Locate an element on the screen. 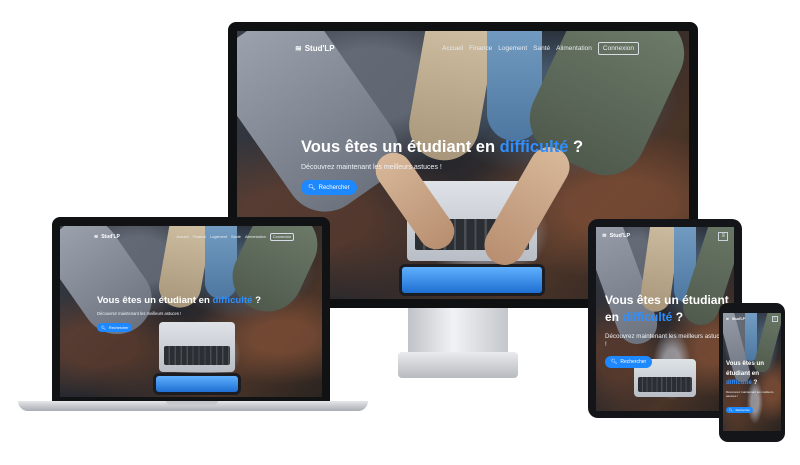 Image resolution: width=800 pixels, height=465 pixels. laptop-notch is located at coordinates (192, 403).